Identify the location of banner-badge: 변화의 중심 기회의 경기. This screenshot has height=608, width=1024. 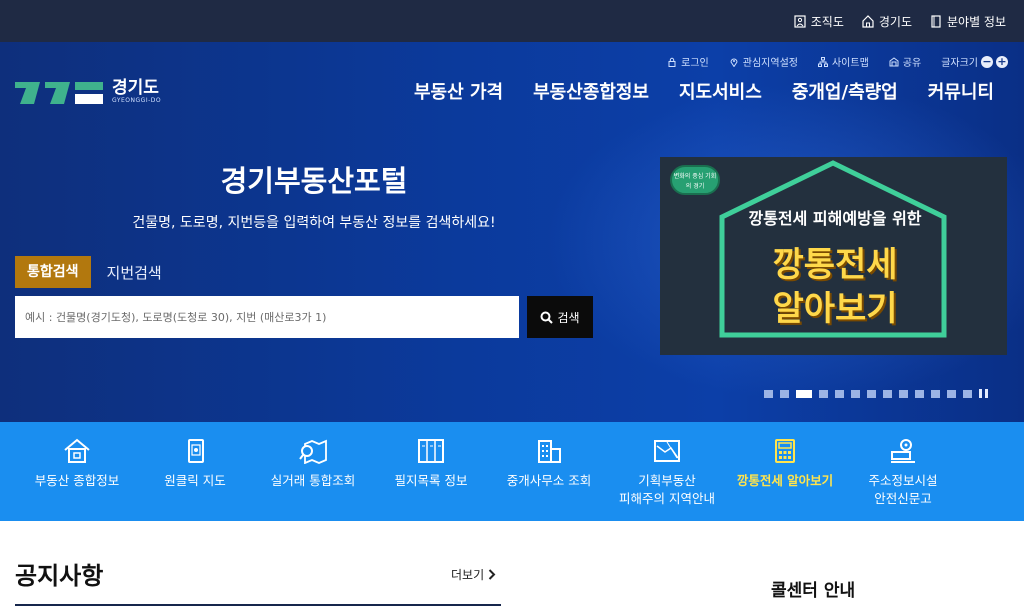
(695, 180).